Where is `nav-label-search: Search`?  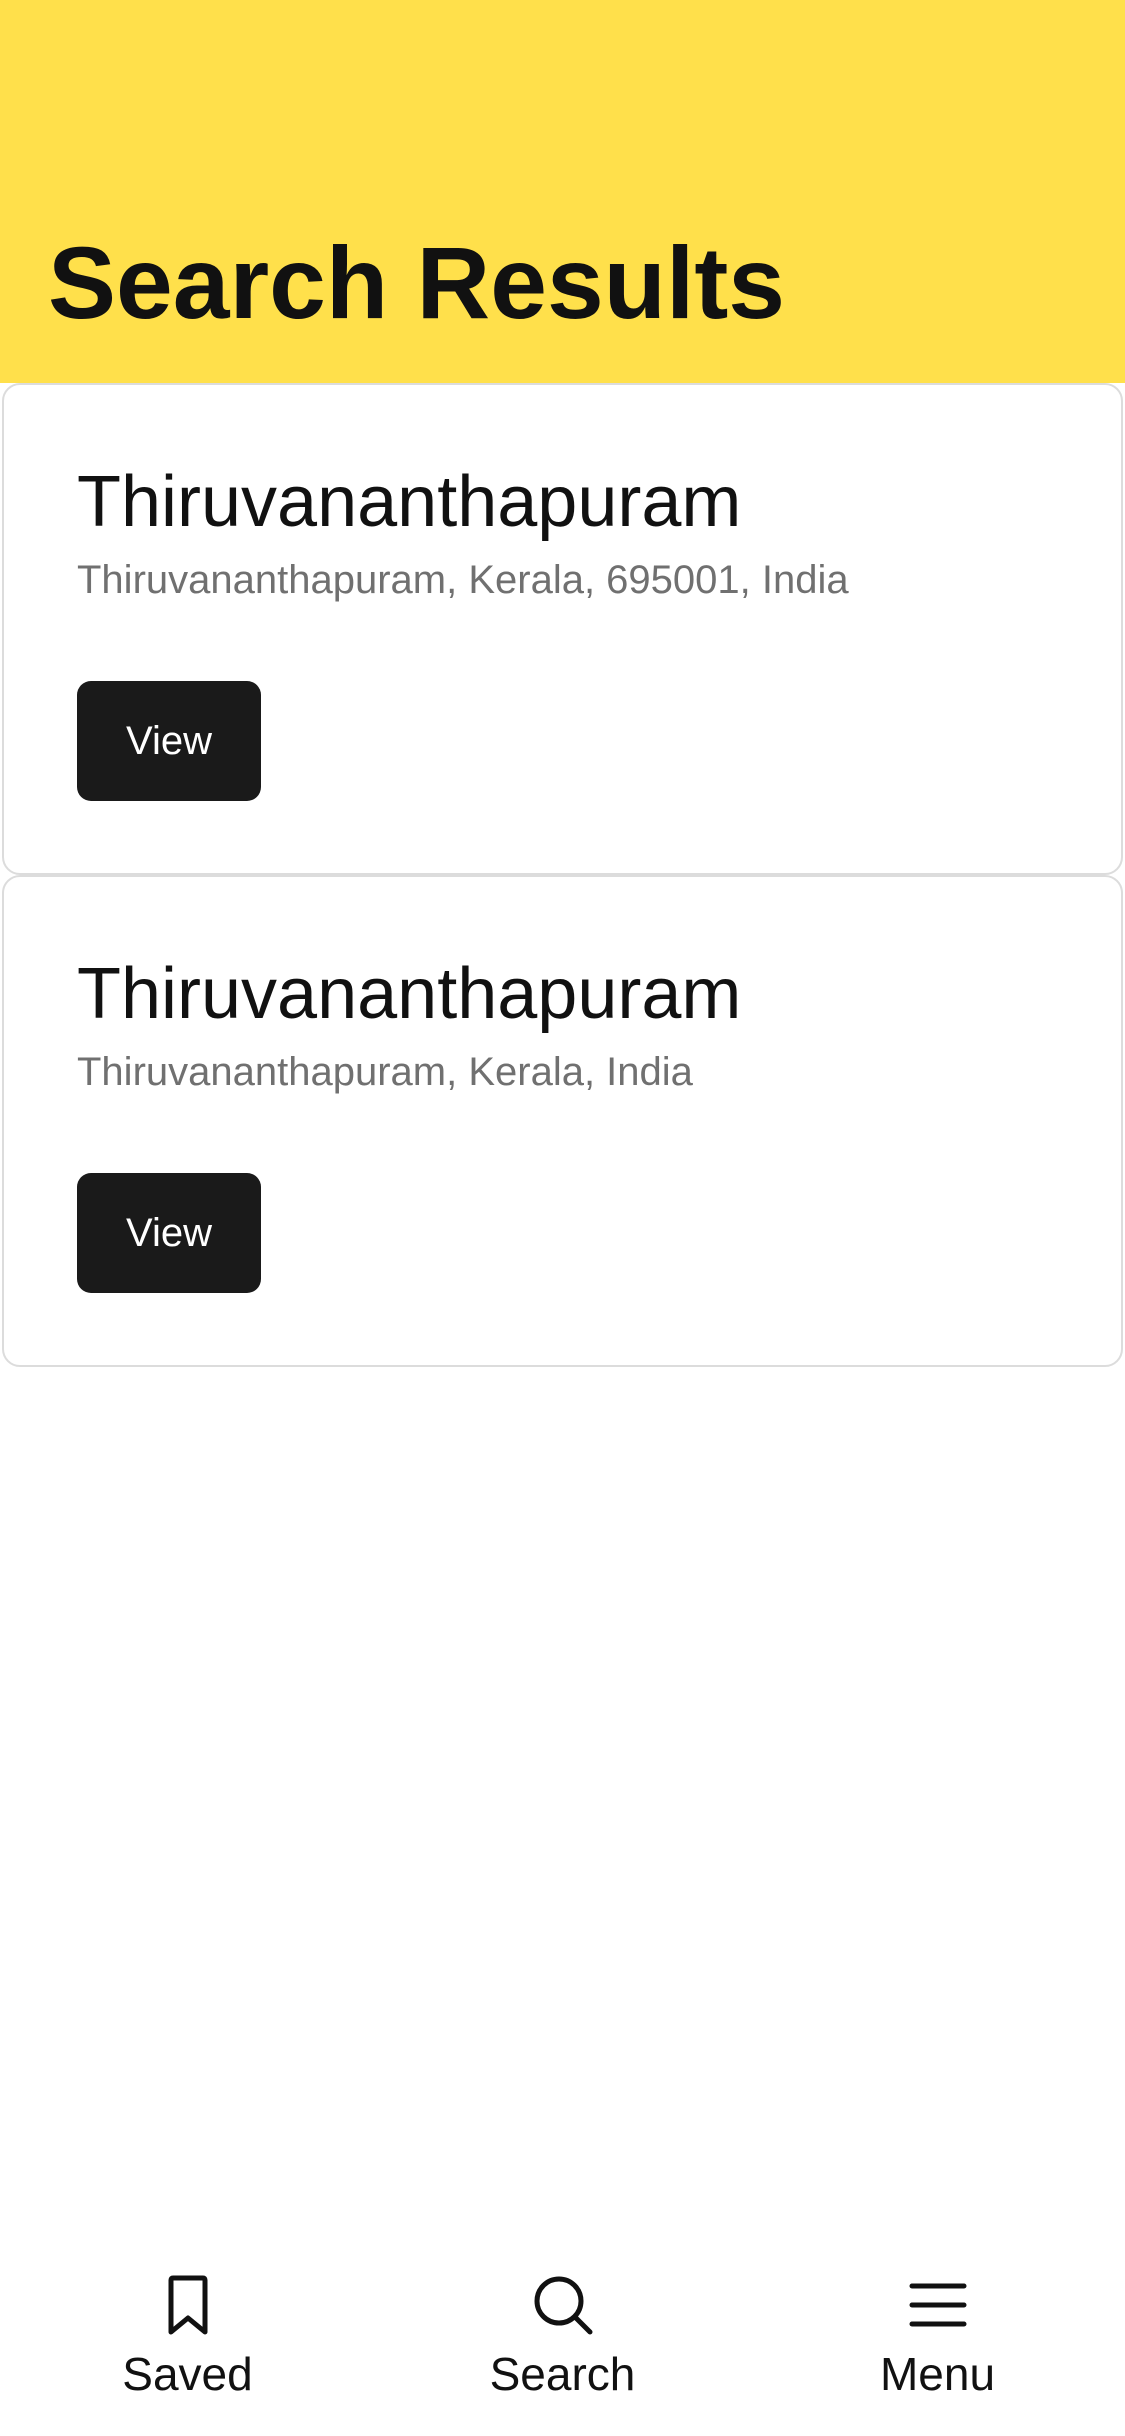
nav-label-search: Search is located at coordinates (562, 2374).